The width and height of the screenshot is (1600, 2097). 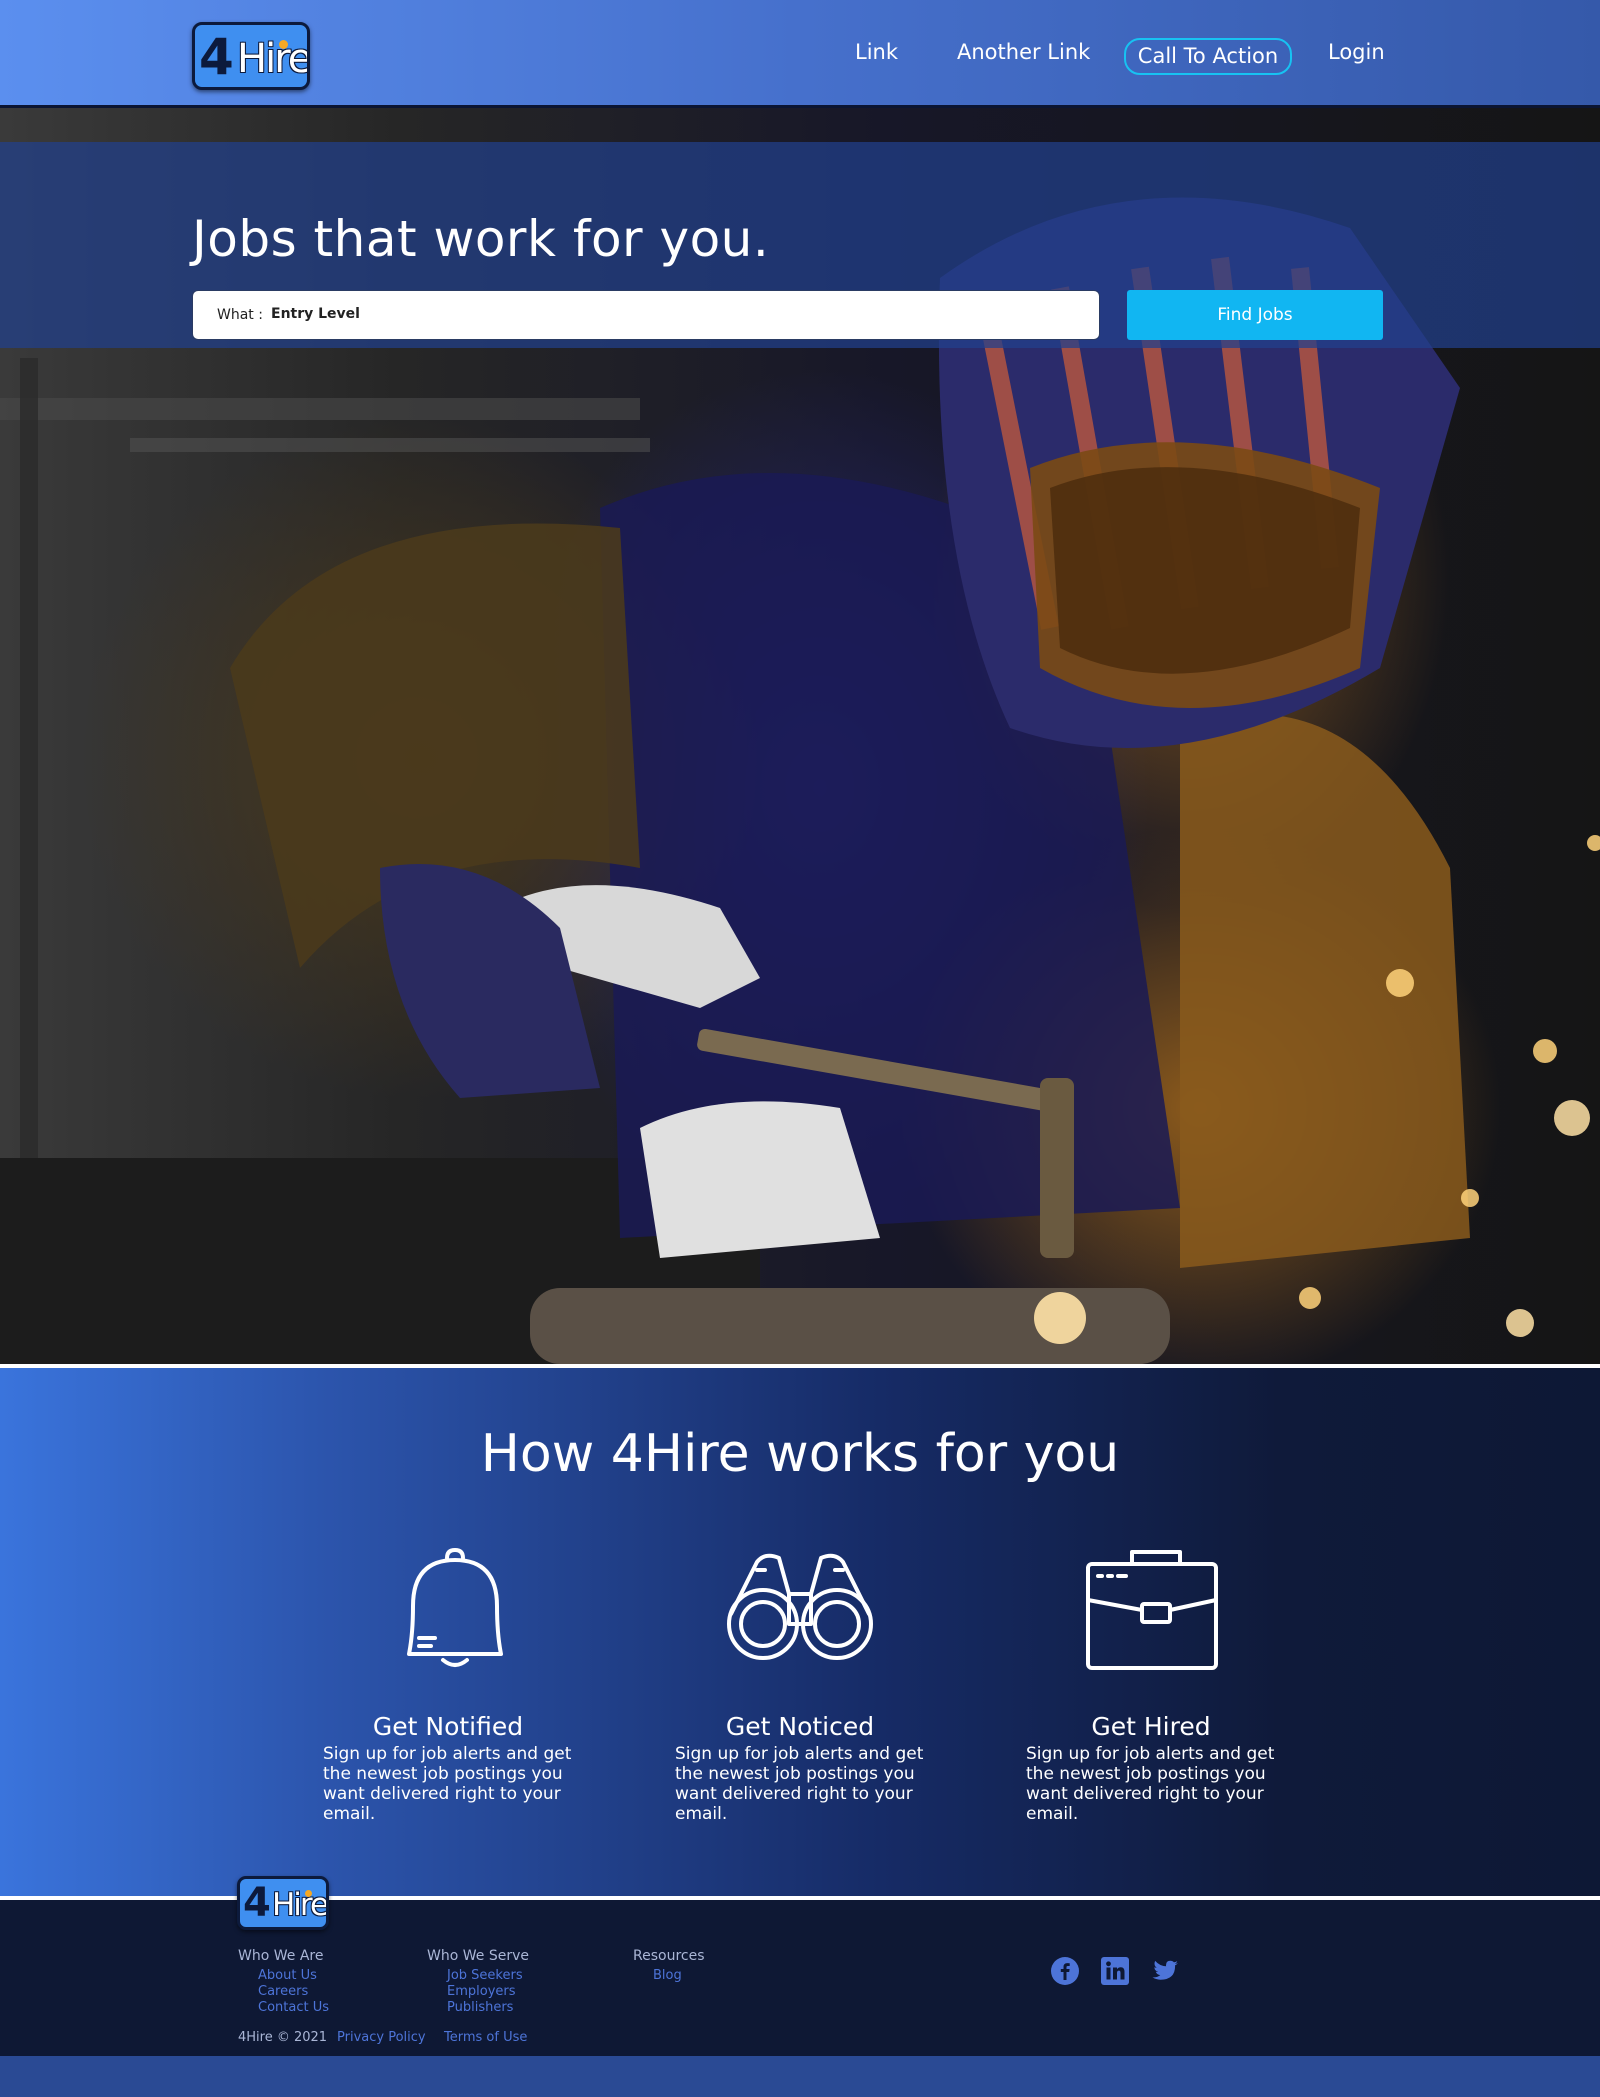 What do you see at coordinates (679, 1976) in the screenshot?
I see `footer-link-blog: Blog` at bounding box center [679, 1976].